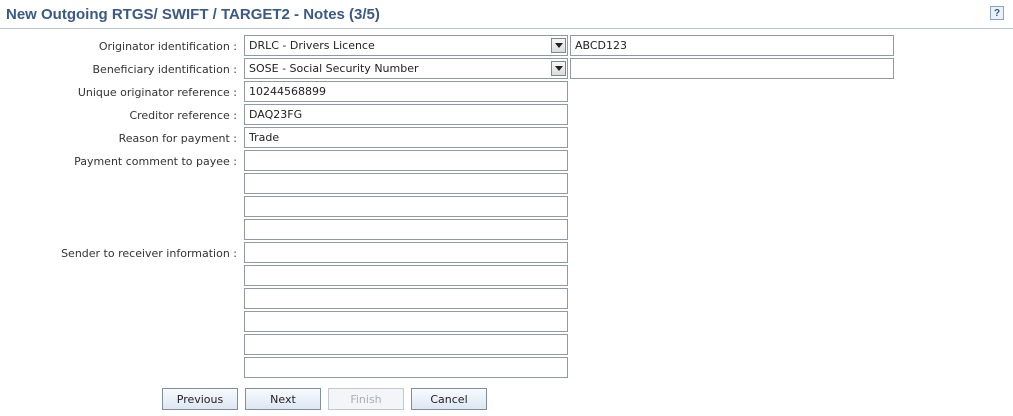 The width and height of the screenshot is (1013, 416). What do you see at coordinates (406, 91) in the screenshot?
I see `unique-ref-input: 10244568899` at bounding box center [406, 91].